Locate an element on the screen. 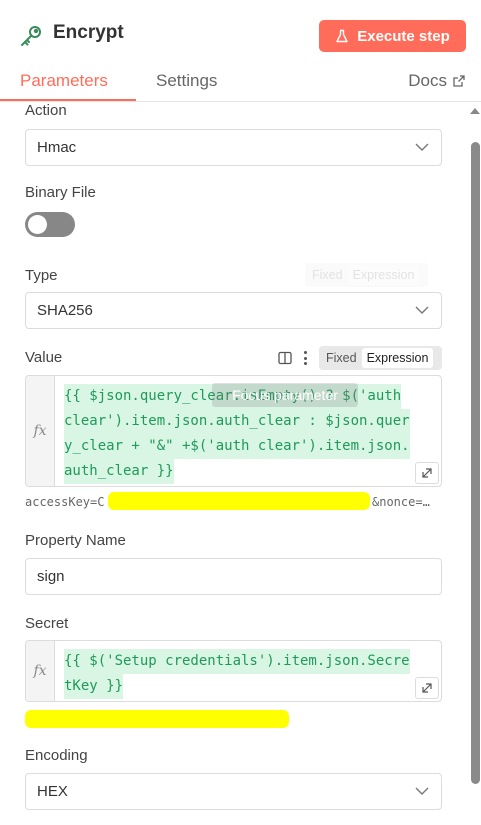  type-value: SHA256 is located at coordinates (65, 310).